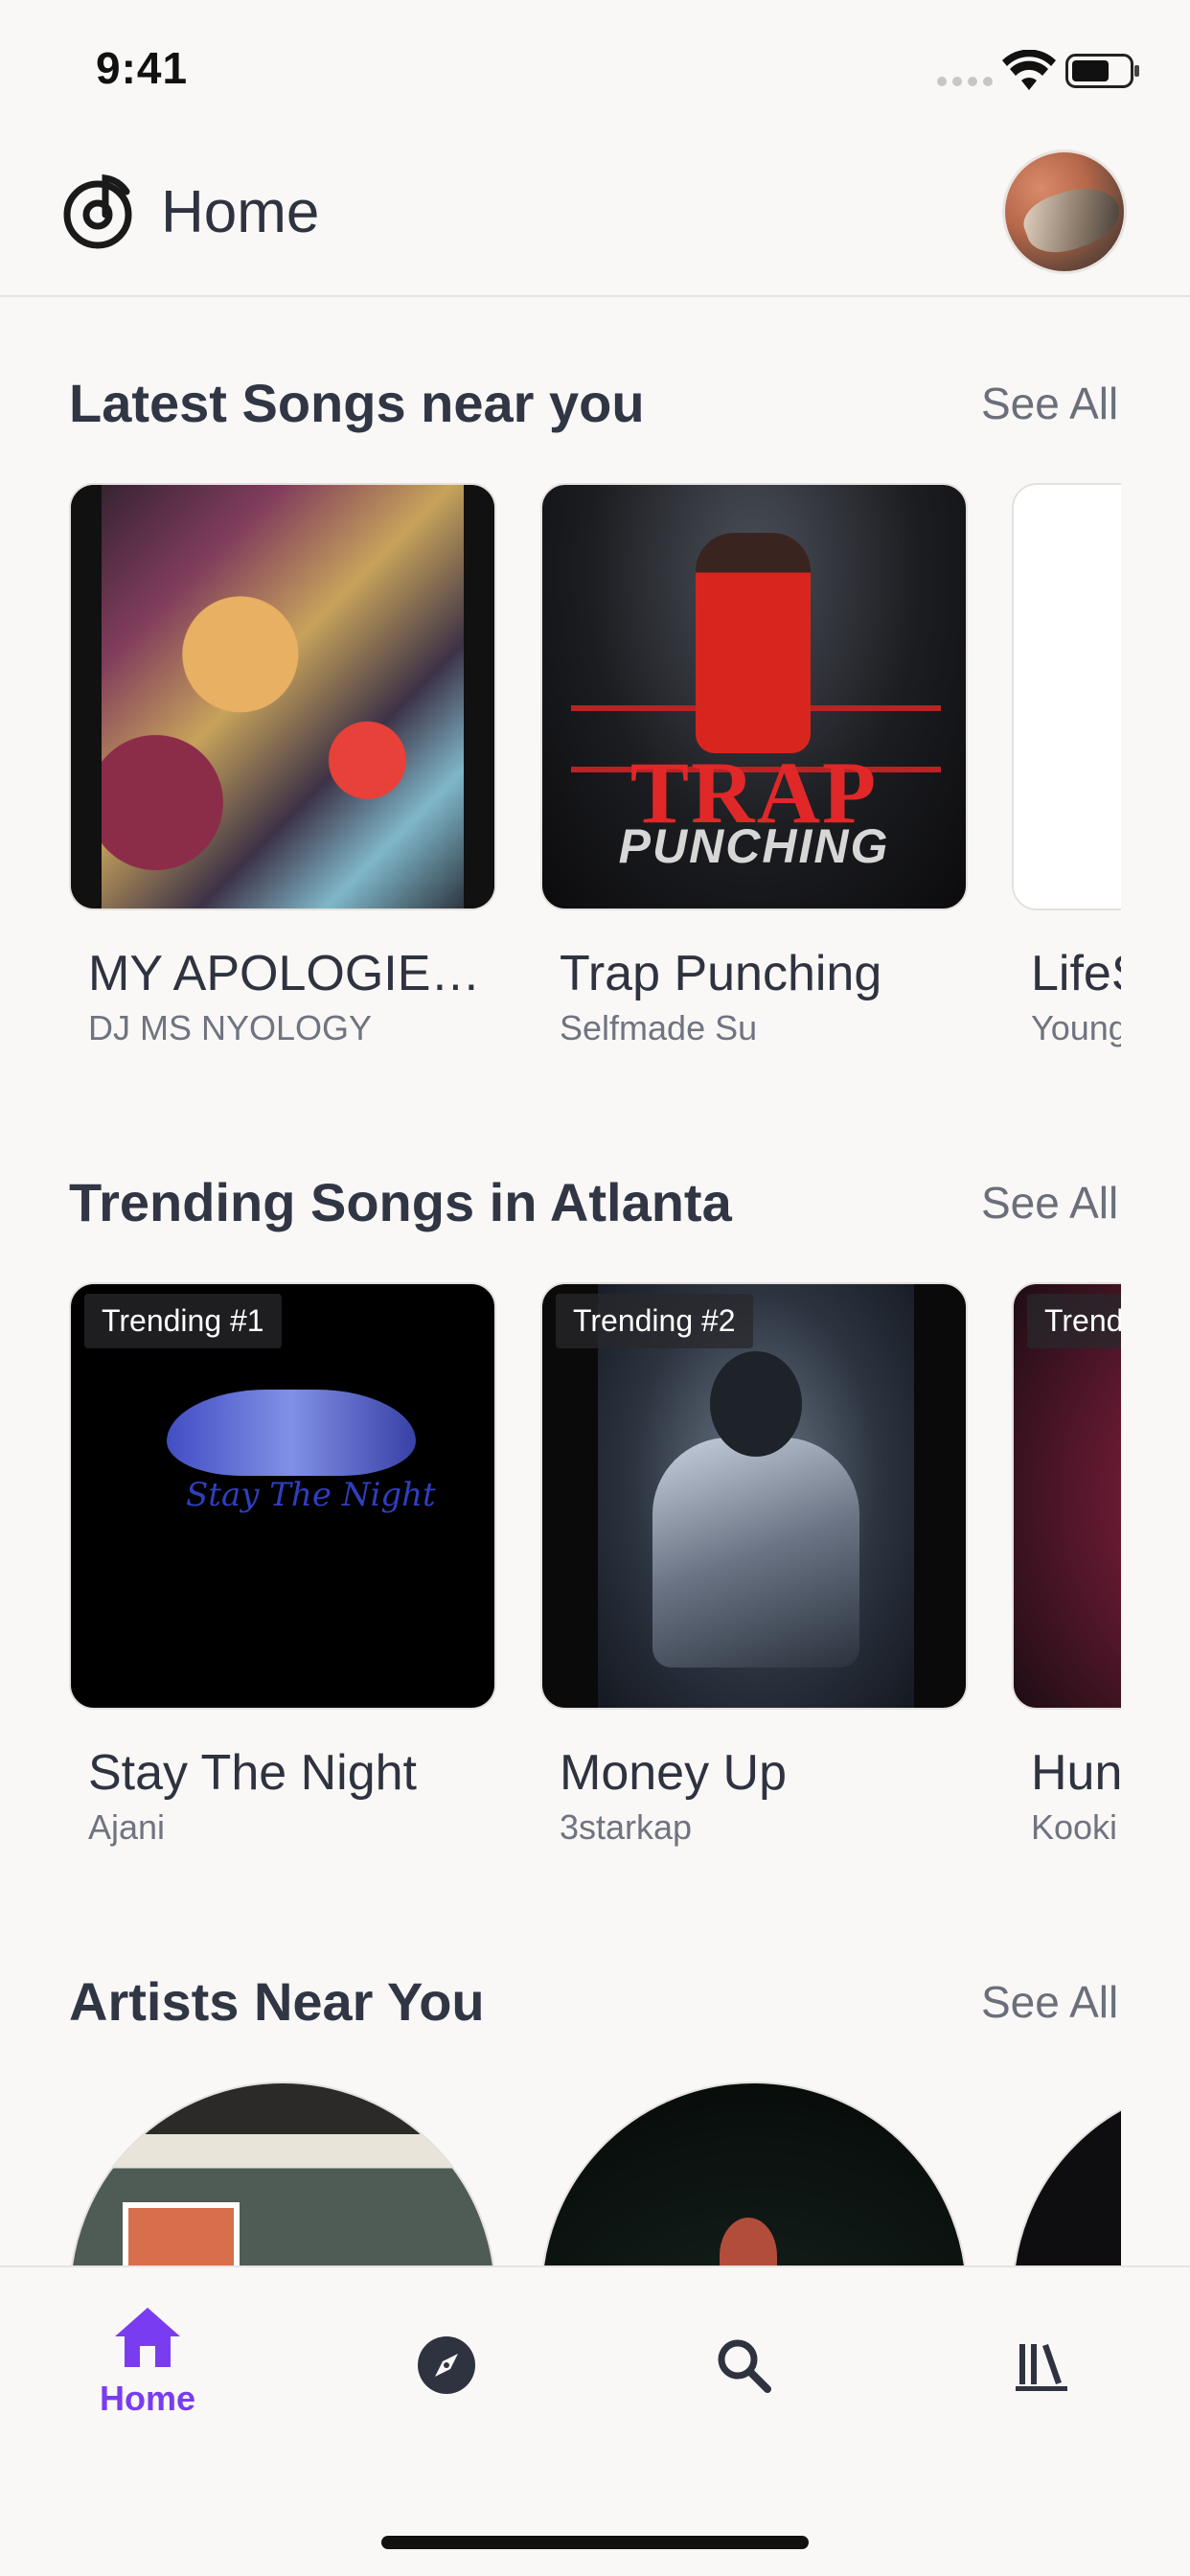  Describe the element at coordinates (447, 2365) in the screenshot. I see `compass-icon` at that location.